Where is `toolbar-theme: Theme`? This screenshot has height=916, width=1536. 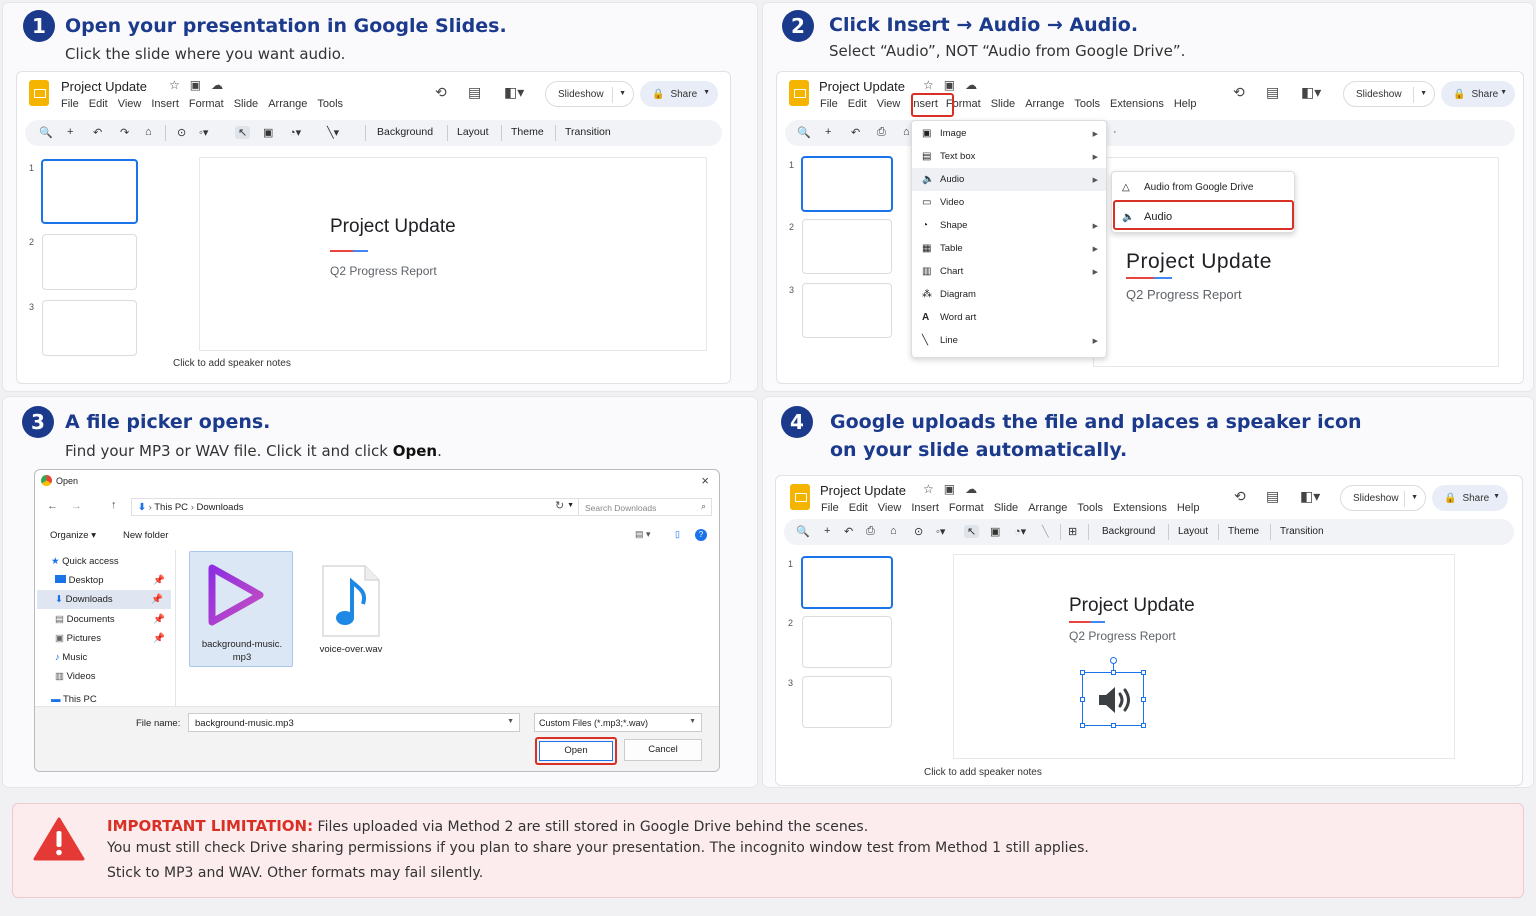
toolbar-theme: Theme is located at coordinates (527, 132).